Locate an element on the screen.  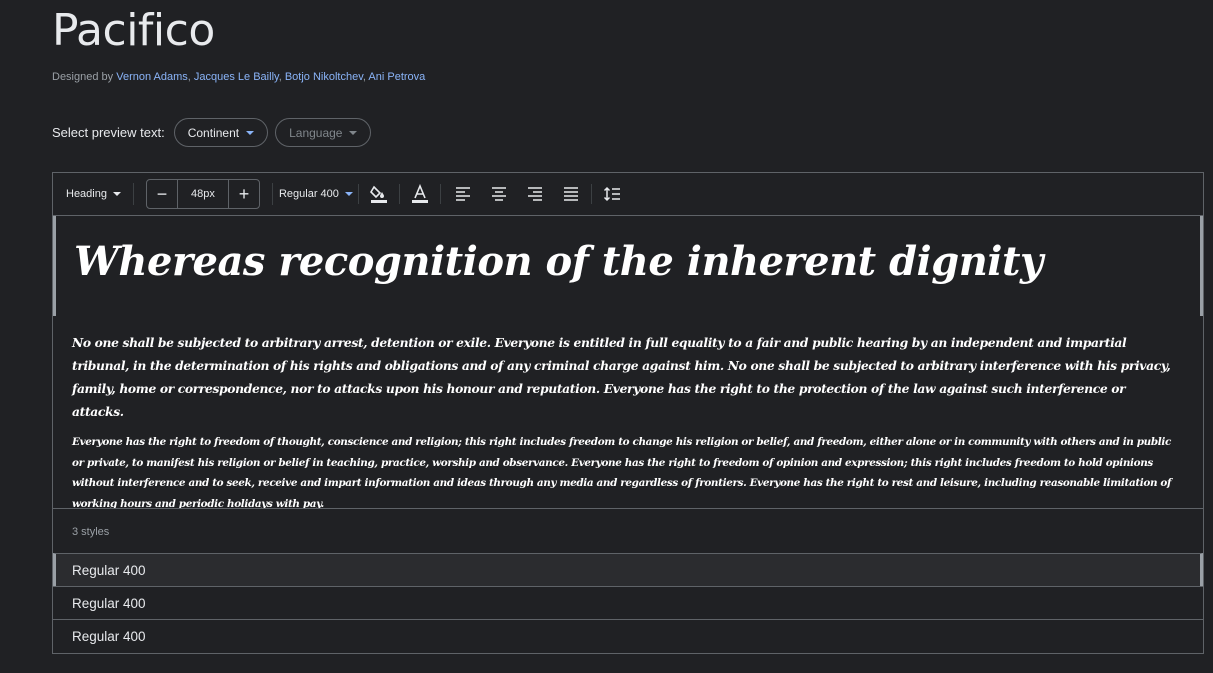
preview-text-label: Select preview text: is located at coordinates (108, 132).